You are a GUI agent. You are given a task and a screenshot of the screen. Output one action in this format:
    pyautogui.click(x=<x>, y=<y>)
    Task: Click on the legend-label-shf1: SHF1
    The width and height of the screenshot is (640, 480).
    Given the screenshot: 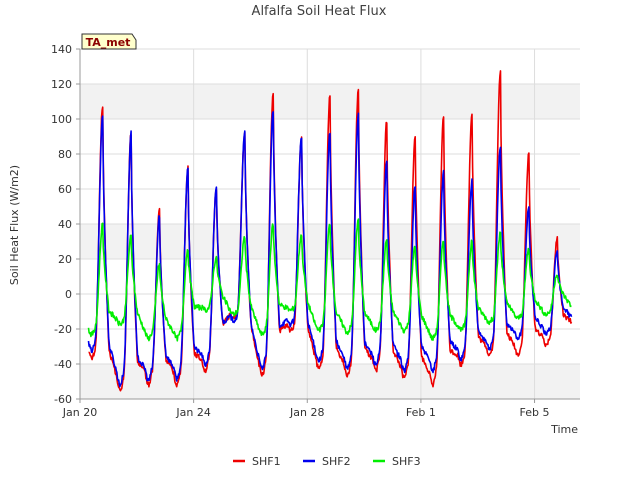 What is the action you would take?
    pyautogui.click(x=266, y=461)
    